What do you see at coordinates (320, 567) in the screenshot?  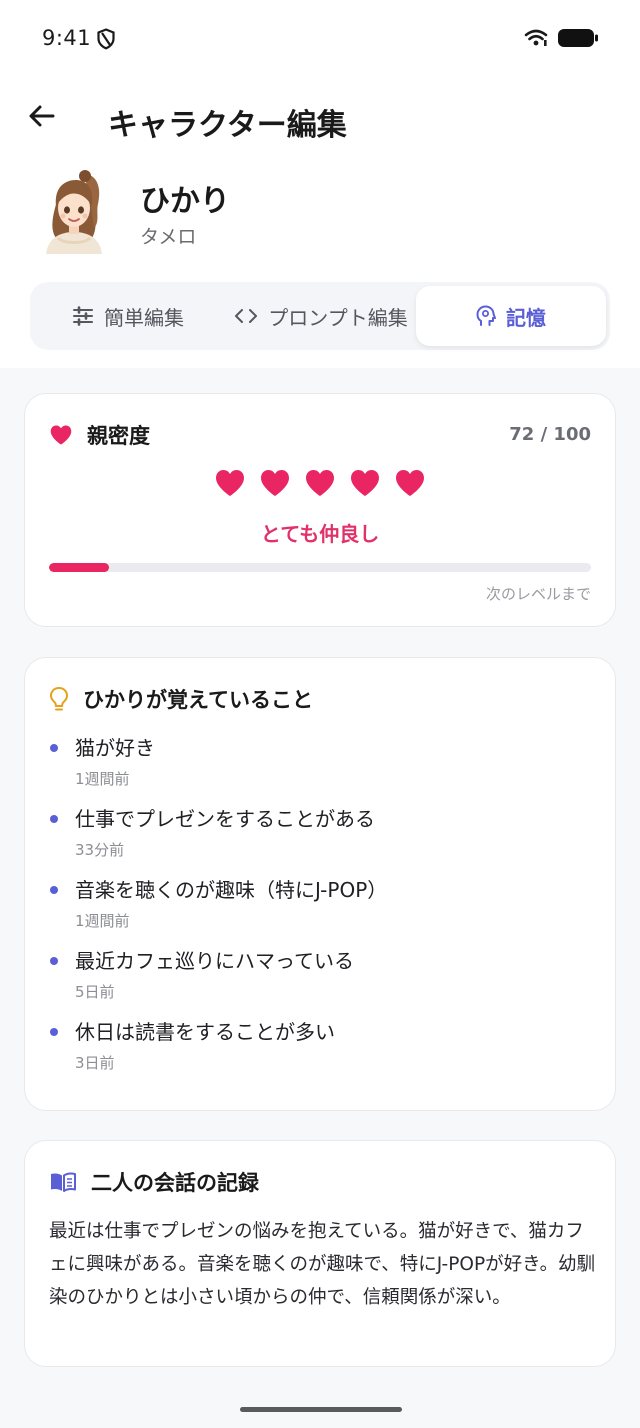 I see `affinity-progress-bar` at bounding box center [320, 567].